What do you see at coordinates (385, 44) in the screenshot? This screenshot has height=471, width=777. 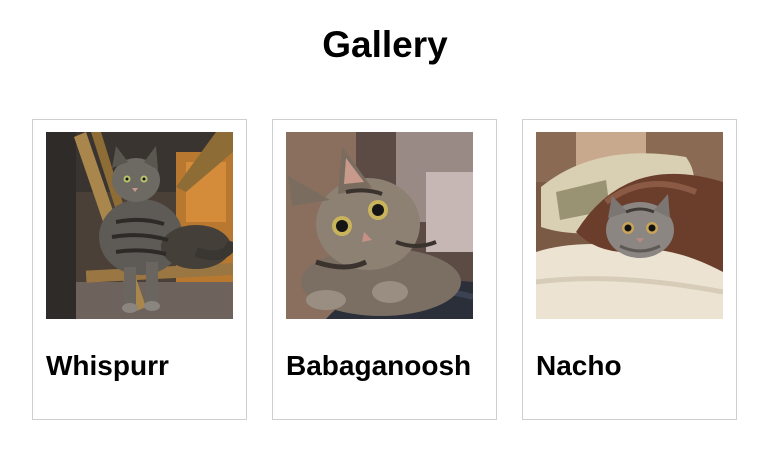 I see `page-title: Gallery` at bounding box center [385, 44].